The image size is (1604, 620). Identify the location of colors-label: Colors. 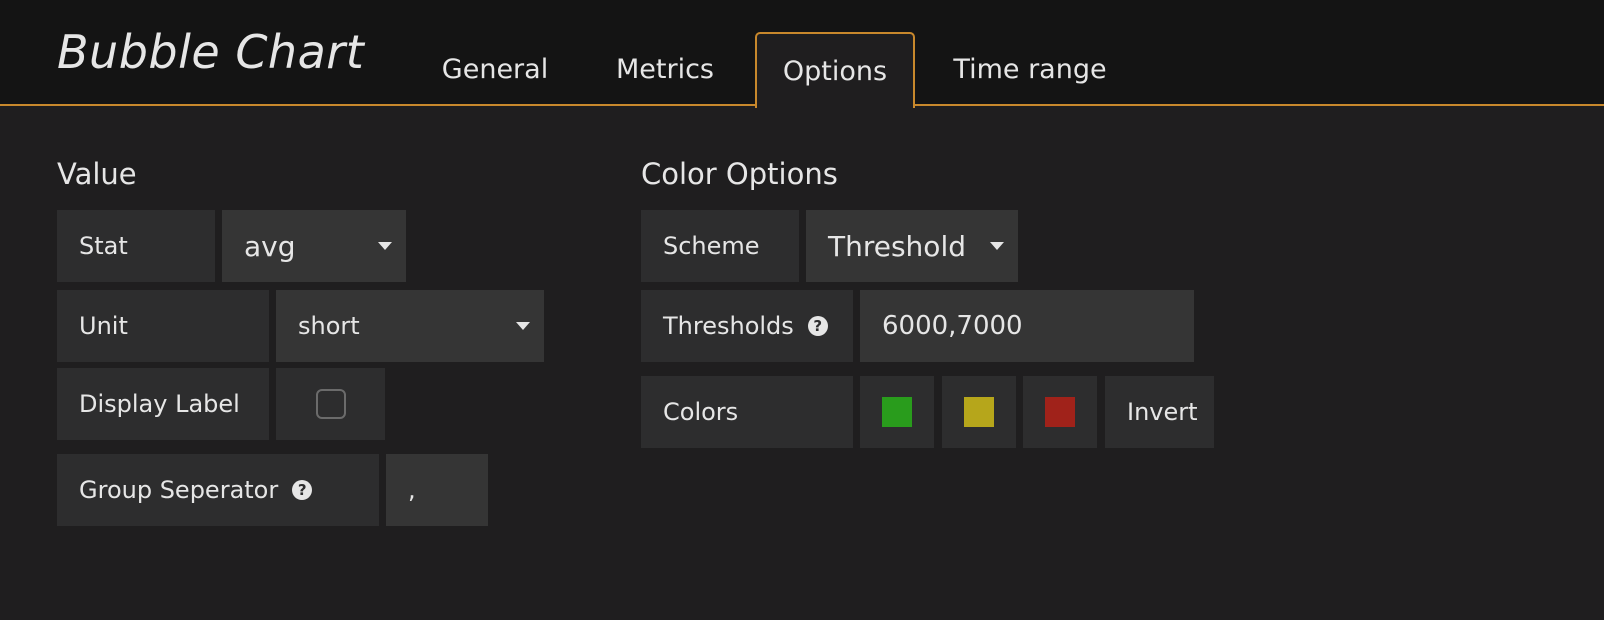
(747, 412).